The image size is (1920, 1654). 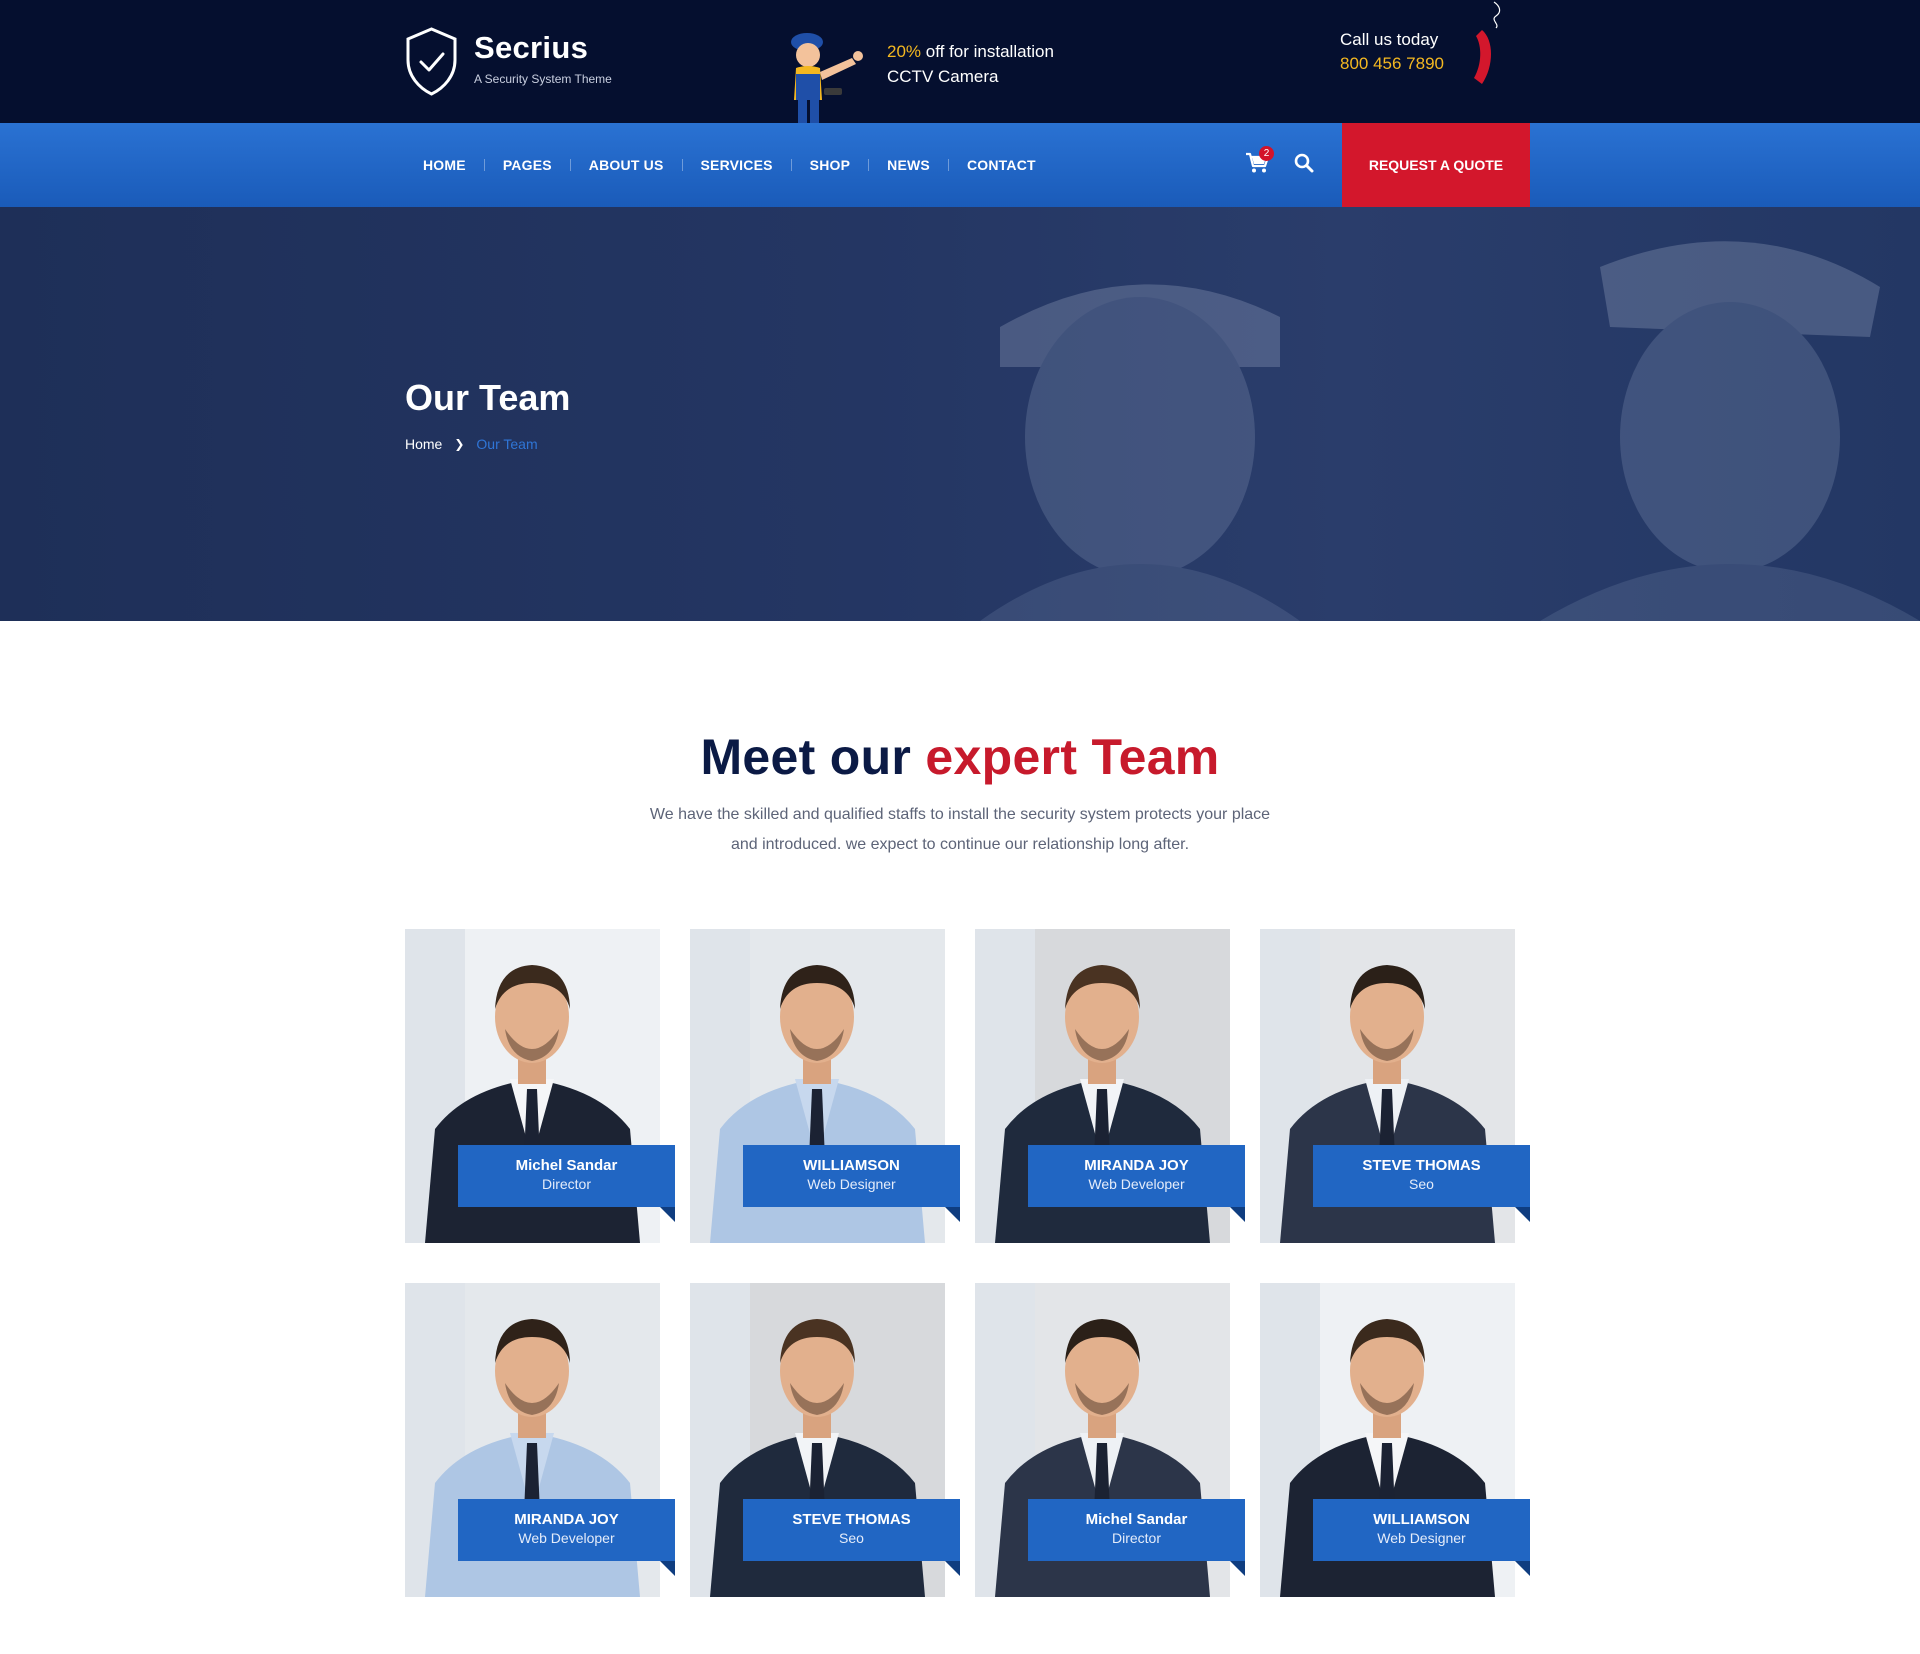 I want to click on nav-item-about-us: ABOUT US, so click(x=626, y=165).